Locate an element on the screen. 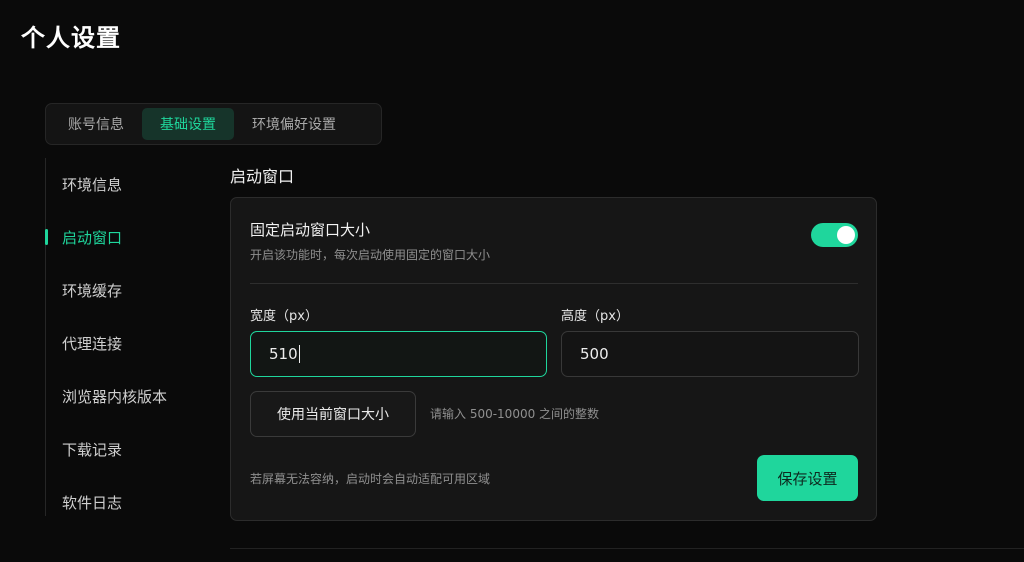  tab-environment-preferences: 环境偏好设置 is located at coordinates (294, 124).